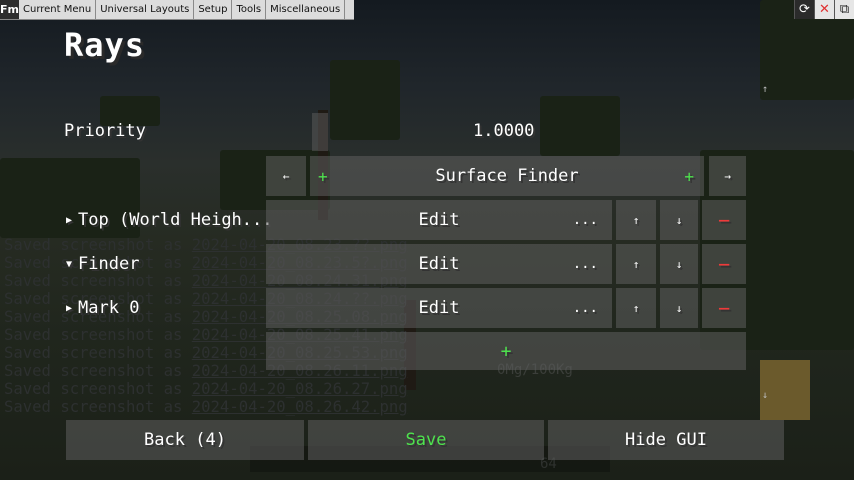  What do you see at coordinates (300, 389) in the screenshot?
I see `screenshot-filename-link: 2024-04-20_08.26.27.png` at bounding box center [300, 389].